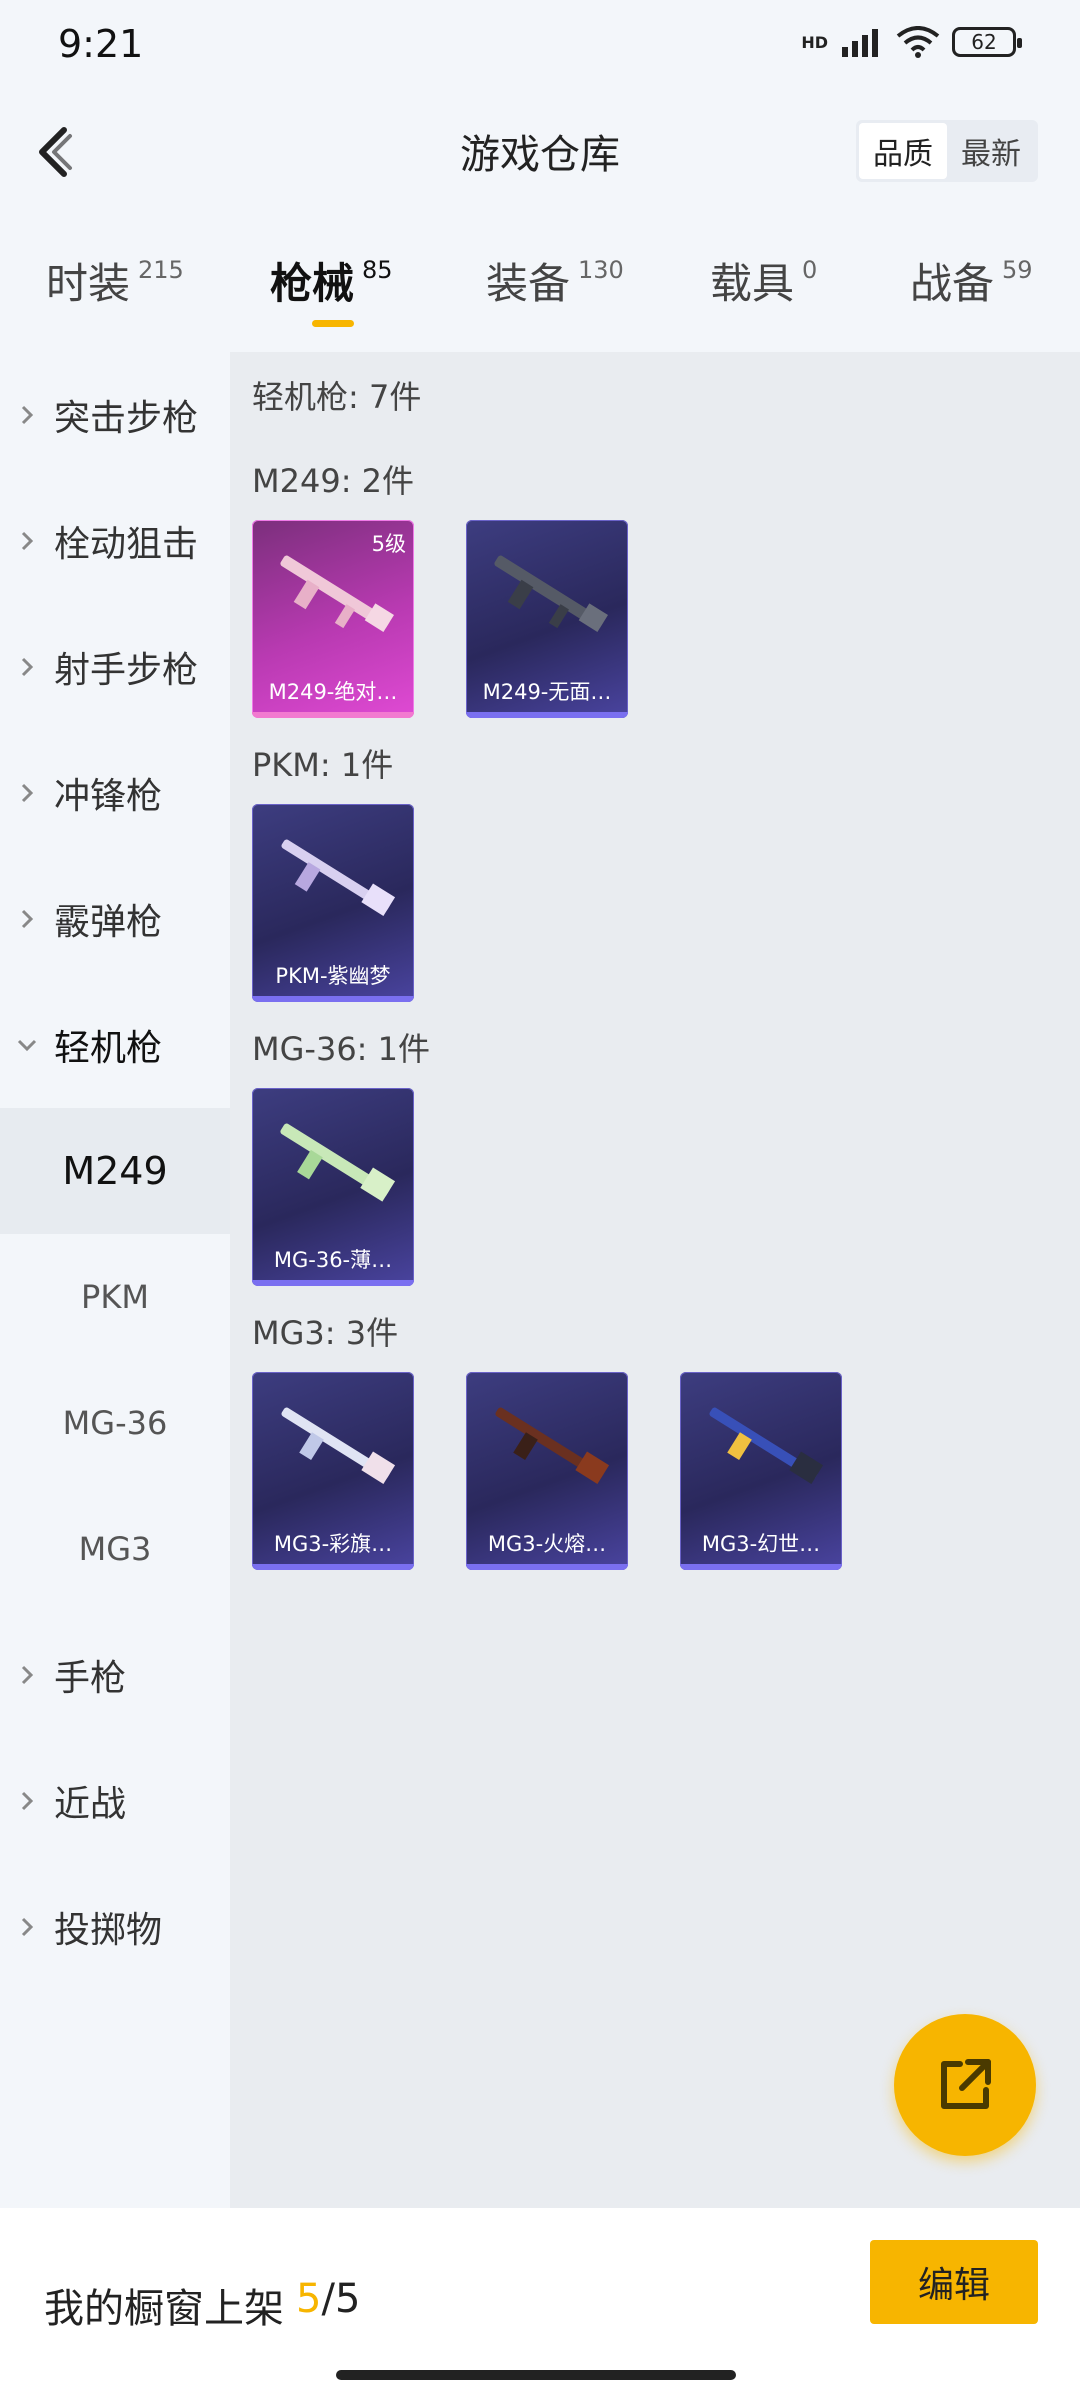 This screenshot has height=2400, width=1080. I want to click on showcase-status: 我的橱窗上架 5 / 5, so click(202, 2305).